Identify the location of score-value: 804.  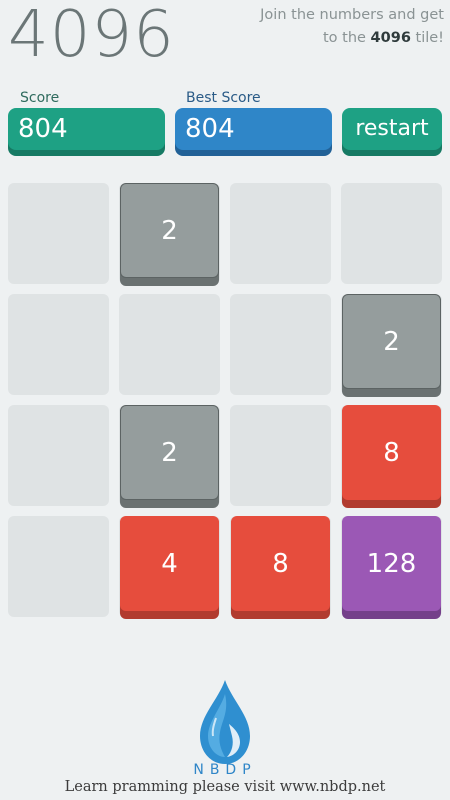
(86, 129).